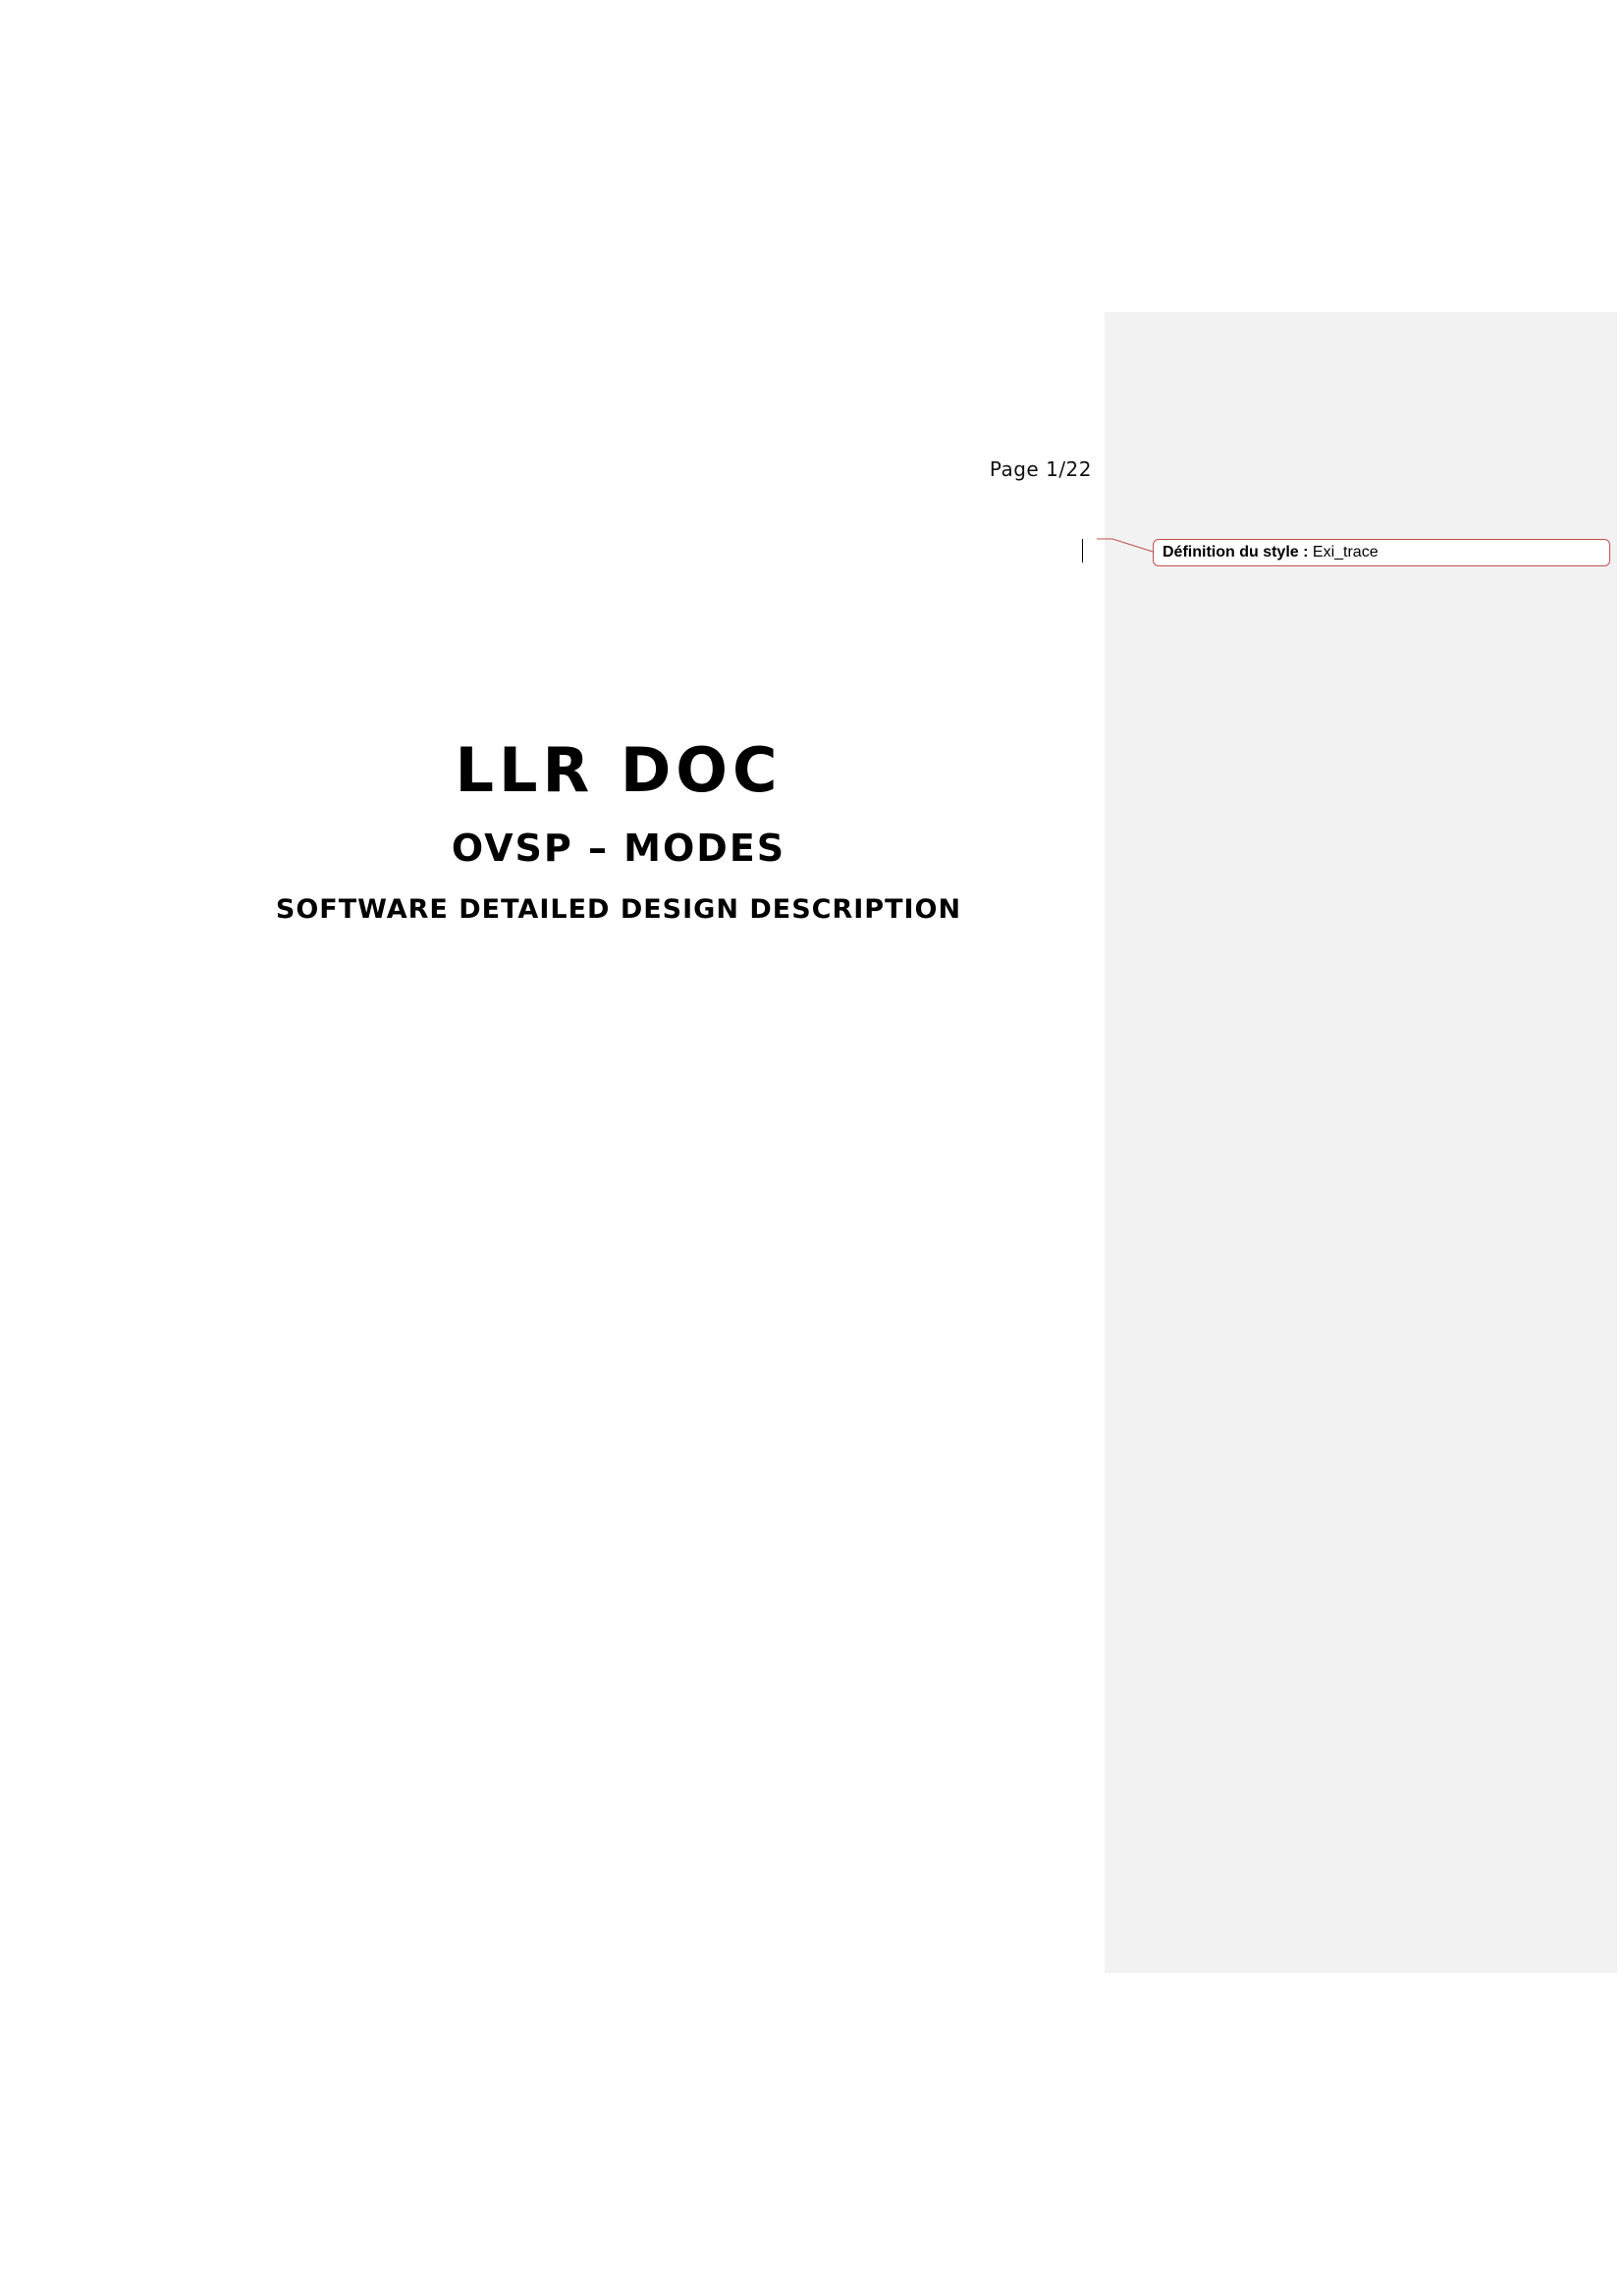  I want to click on document-subtitle: OVSP – MODES, so click(618, 849).